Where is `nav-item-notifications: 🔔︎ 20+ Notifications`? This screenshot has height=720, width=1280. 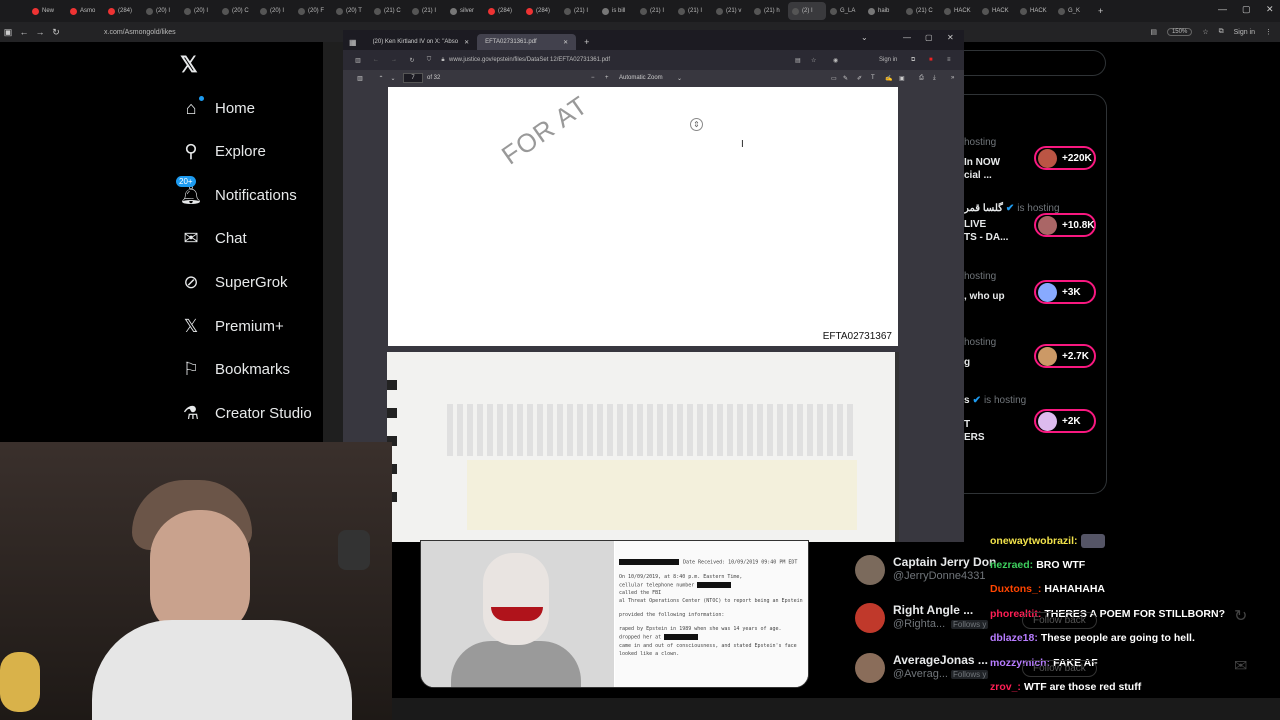 nav-item-notifications: 🔔︎ 20+ Notifications is located at coordinates (236, 191).